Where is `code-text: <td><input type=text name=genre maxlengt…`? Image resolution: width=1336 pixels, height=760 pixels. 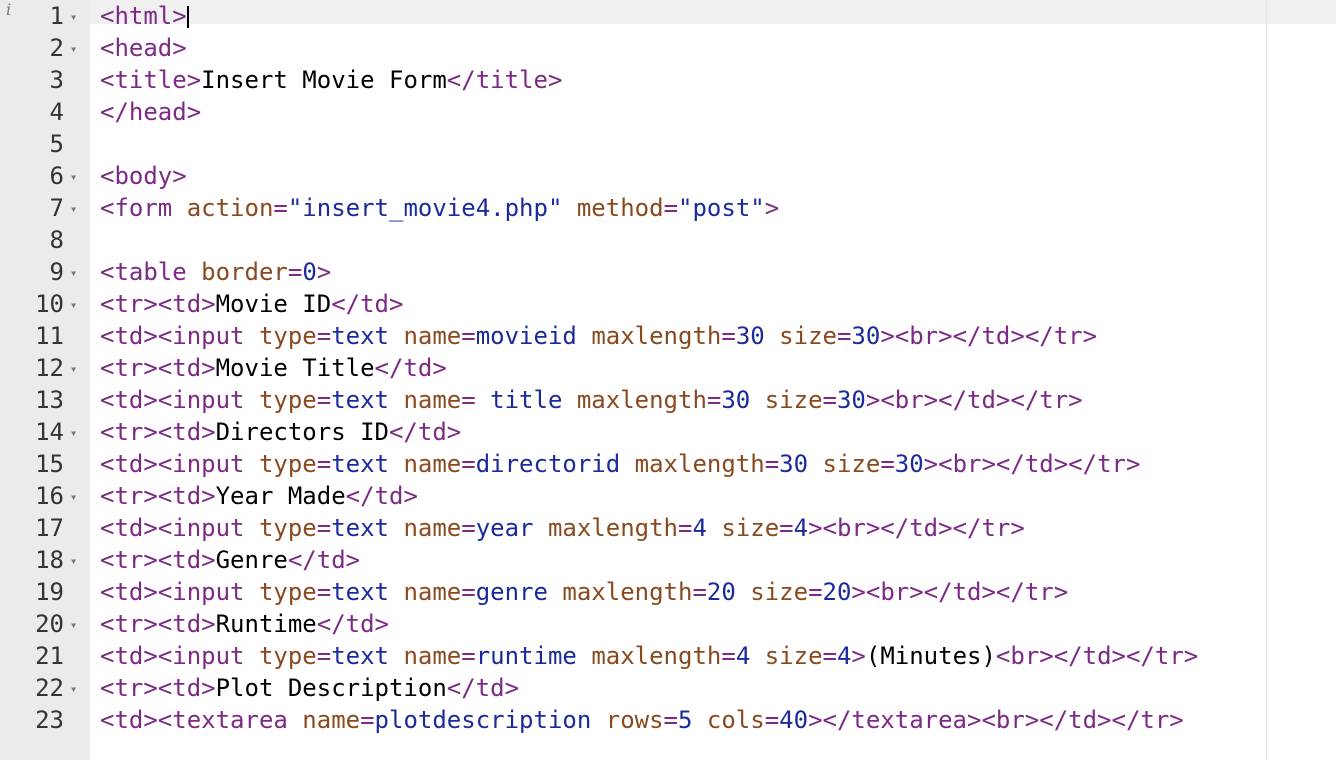 code-text: <td><input type=text name=genre maxlengt… is located at coordinates (584, 592).